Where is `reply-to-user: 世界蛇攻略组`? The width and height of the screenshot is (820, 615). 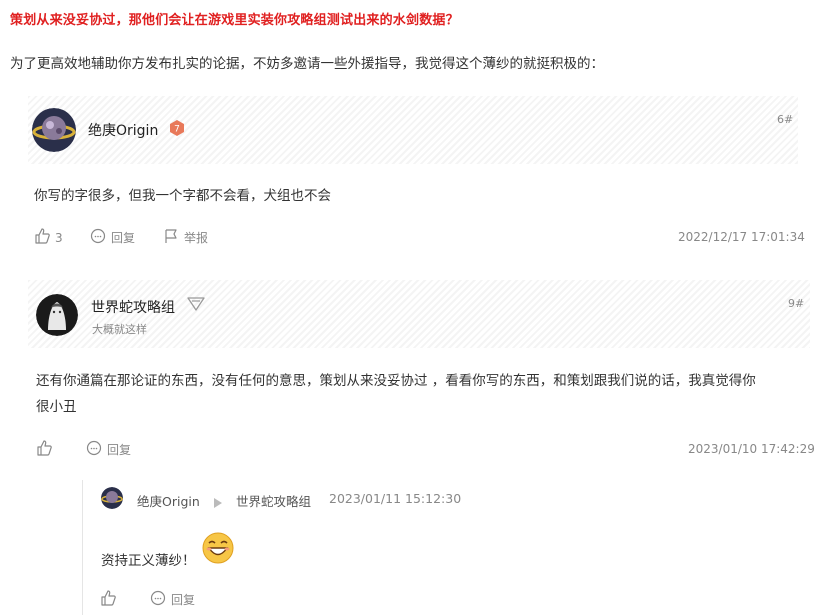
reply-to-user: 世界蛇攻略组 is located at coordinates (273, 500).